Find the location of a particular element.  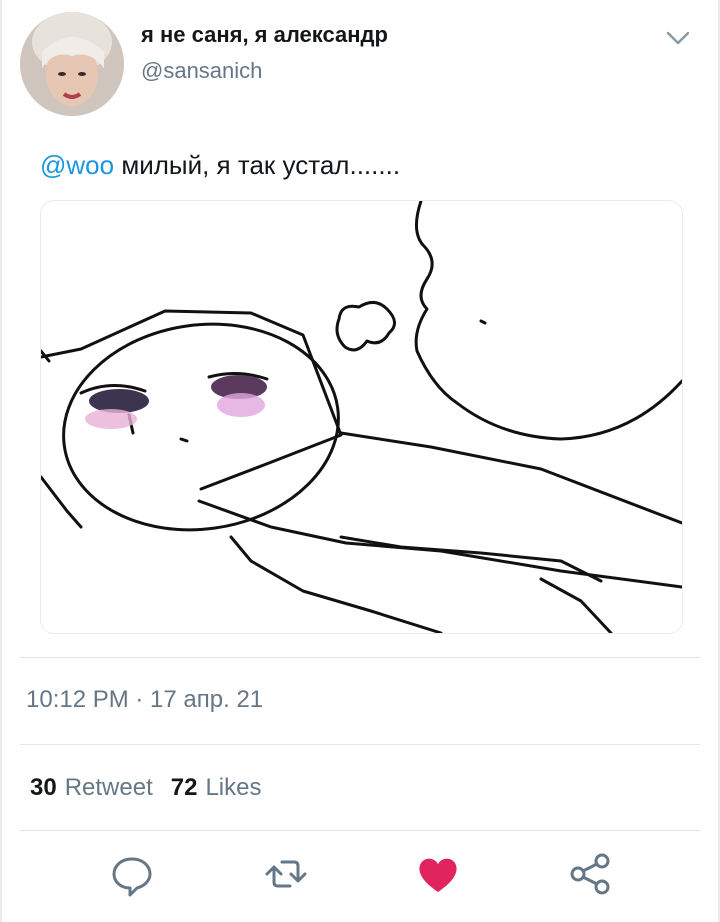

retweet-icon is located at coordinates (286, 874).